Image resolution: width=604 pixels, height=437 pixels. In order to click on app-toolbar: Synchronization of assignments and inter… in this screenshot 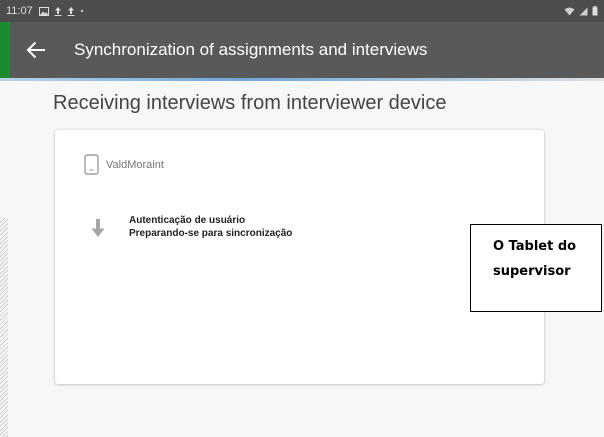, I will do `click(307, 50)`.